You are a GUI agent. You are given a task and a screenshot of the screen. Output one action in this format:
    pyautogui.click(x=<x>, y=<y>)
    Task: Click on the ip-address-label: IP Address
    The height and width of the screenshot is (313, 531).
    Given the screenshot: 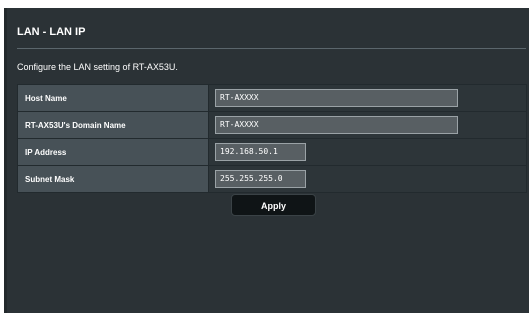 What is the action you would take?
    pyautogui.click(x=113, y=152)
    